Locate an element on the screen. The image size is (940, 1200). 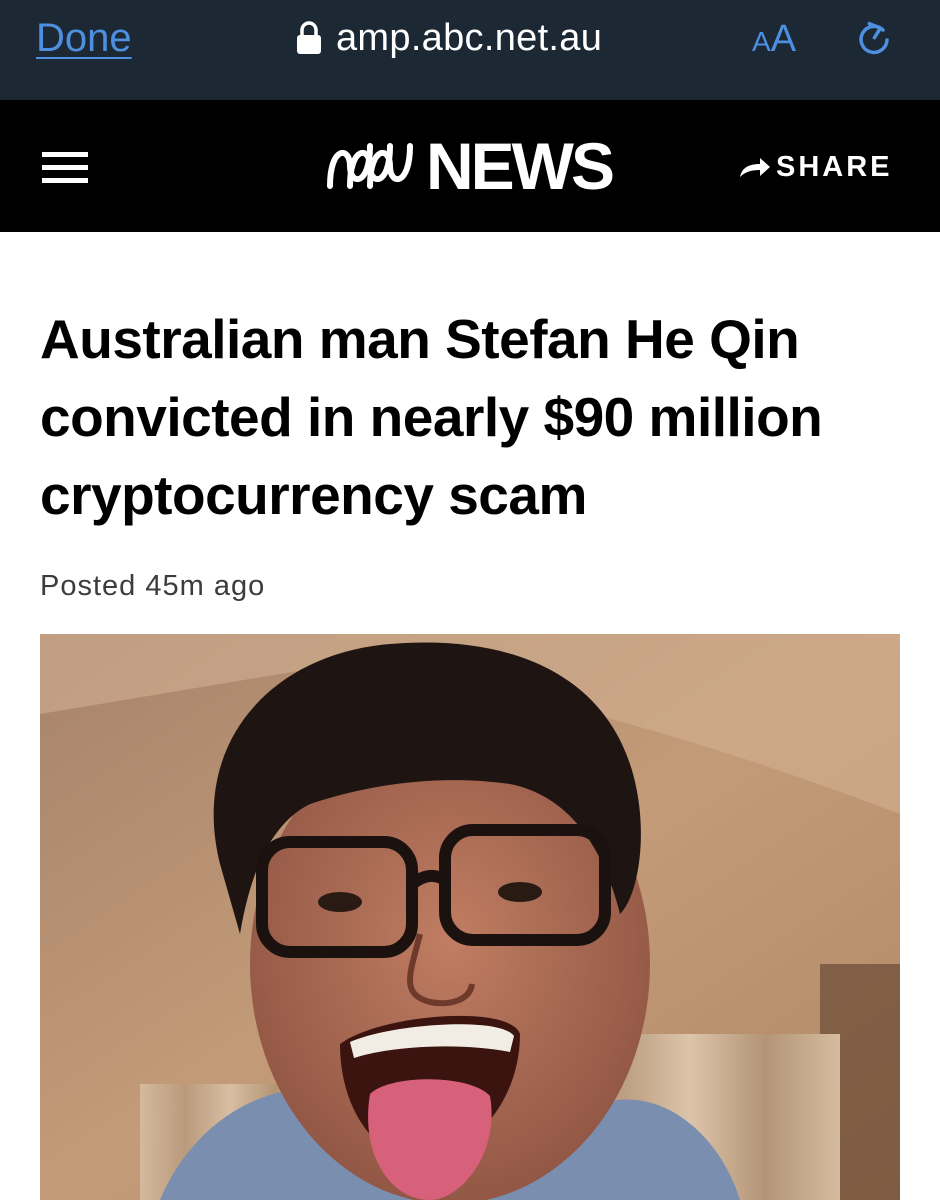
url-text: amp.abc.net.au is located at coordinates (469, 37).